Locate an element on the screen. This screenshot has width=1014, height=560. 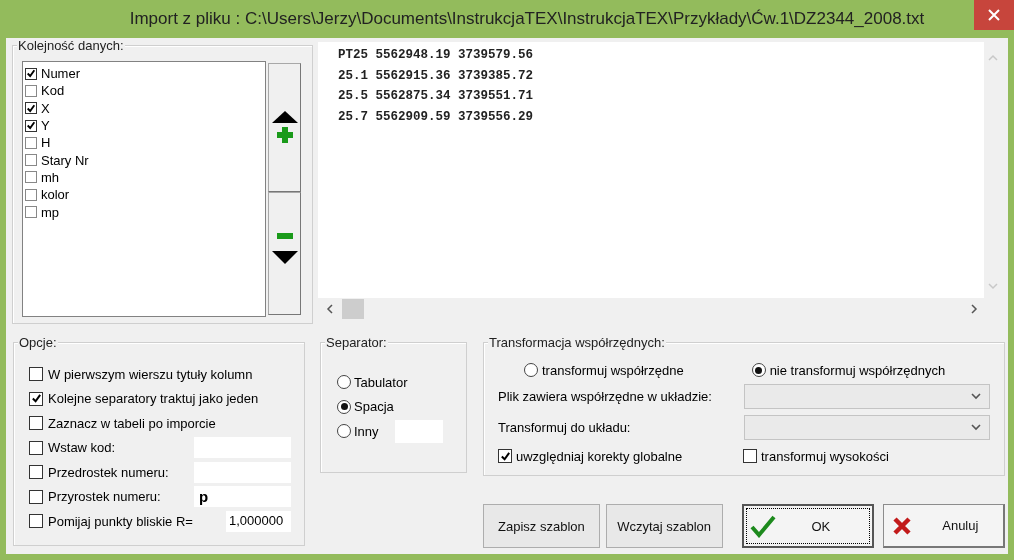
text-line: PT25 5562948.19 3739579.56 is located at coordinates (436, 55).